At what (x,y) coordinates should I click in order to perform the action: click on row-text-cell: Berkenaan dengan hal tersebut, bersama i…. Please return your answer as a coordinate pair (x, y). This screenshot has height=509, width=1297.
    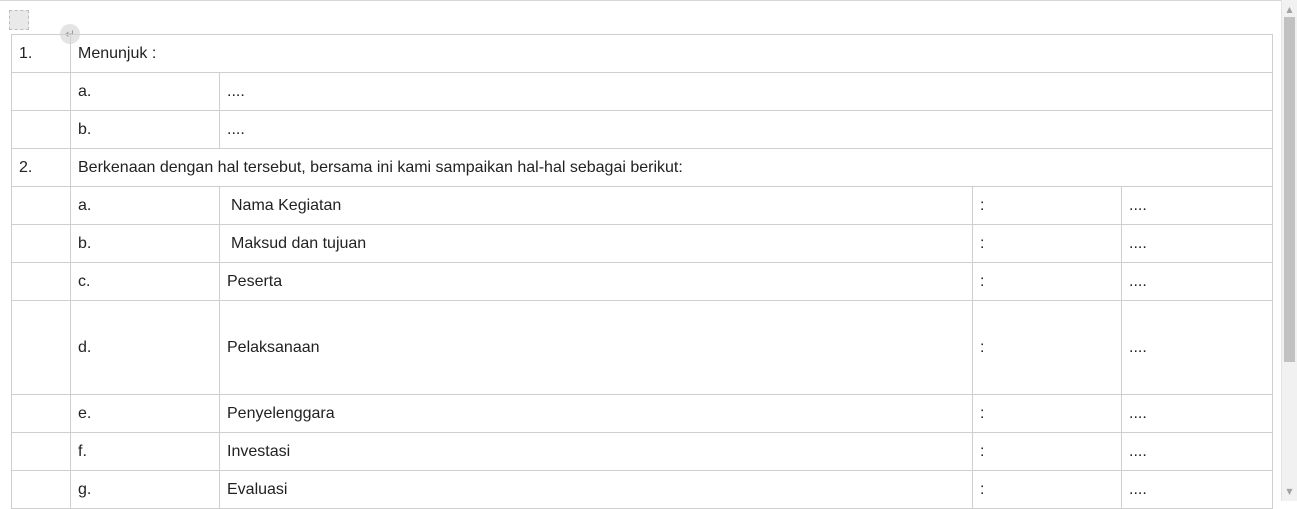
    Looking at the image, I should click on (671, 167).